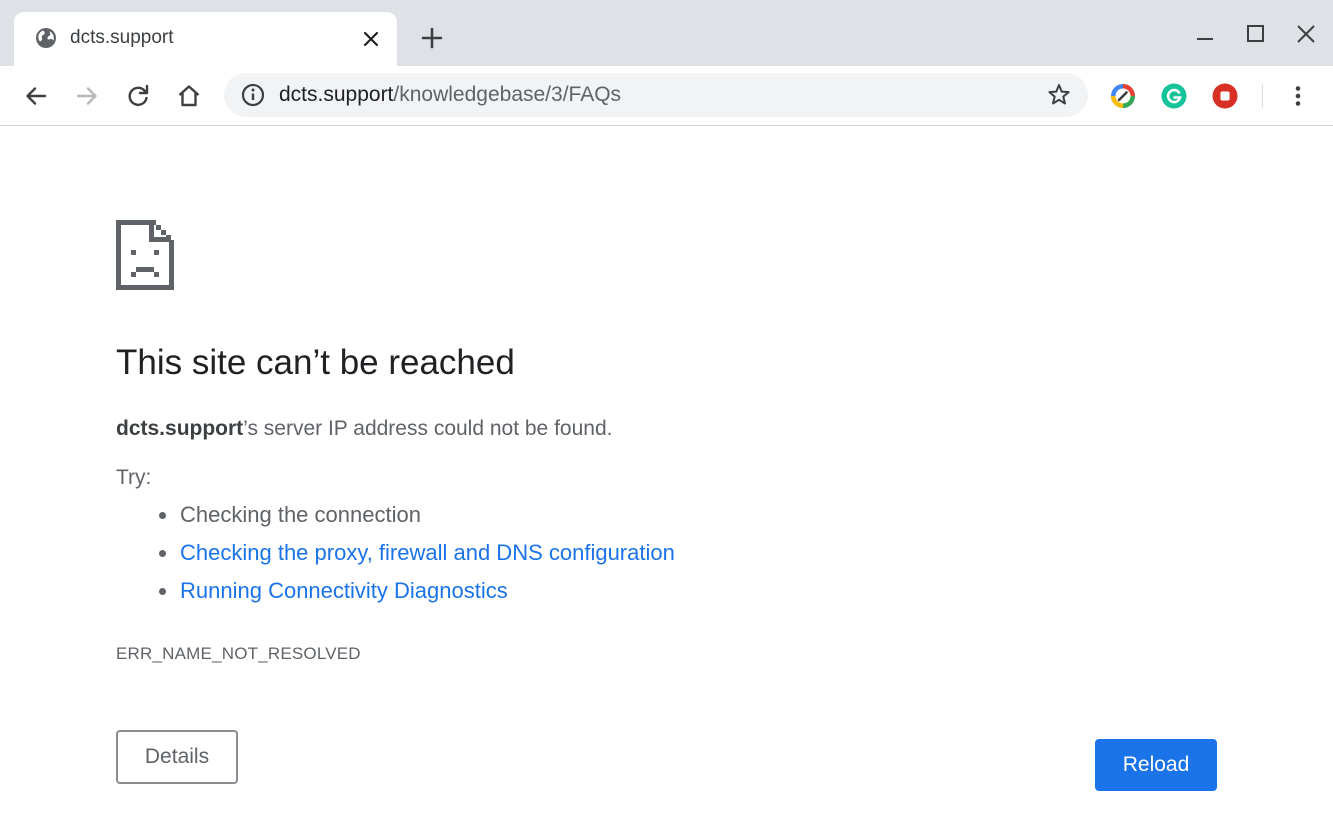 Image resolution: width=1333 pixels, height=826 pixels. I want to click on url-path: /knowledgebase/3/FAQs, so click(507, 94).